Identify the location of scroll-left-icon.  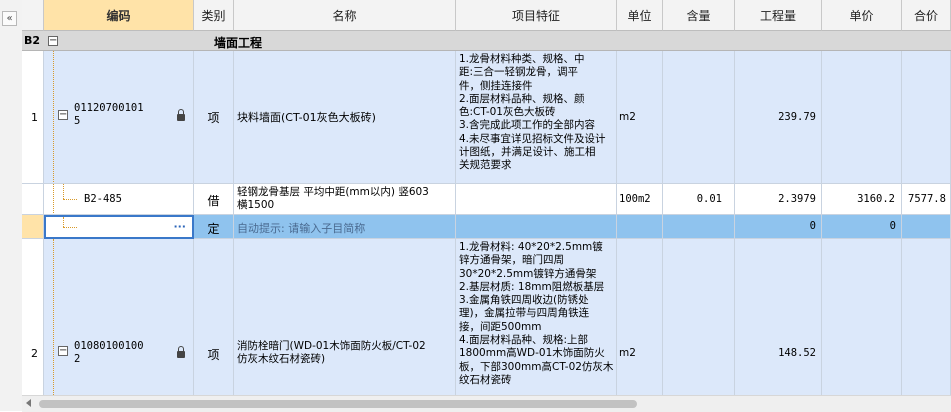
(28, 403).